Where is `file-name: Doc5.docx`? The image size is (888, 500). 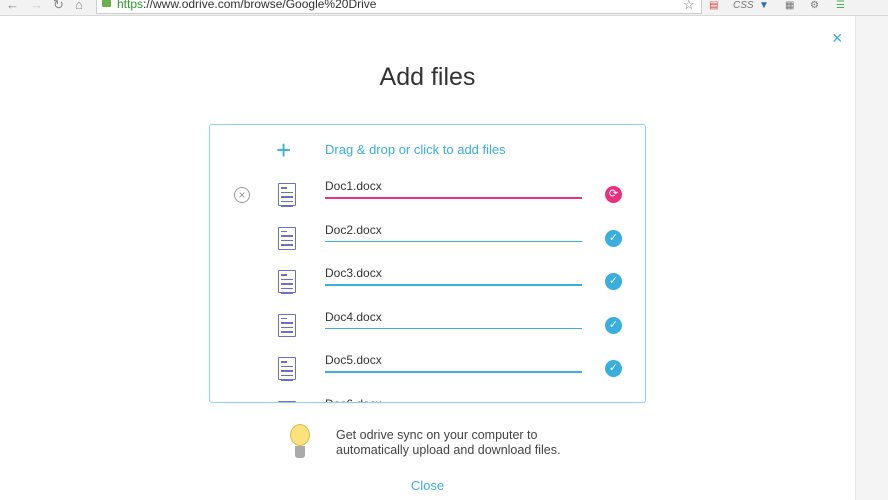 file-name: Doc5.docx is located at coordinates (353, 360).